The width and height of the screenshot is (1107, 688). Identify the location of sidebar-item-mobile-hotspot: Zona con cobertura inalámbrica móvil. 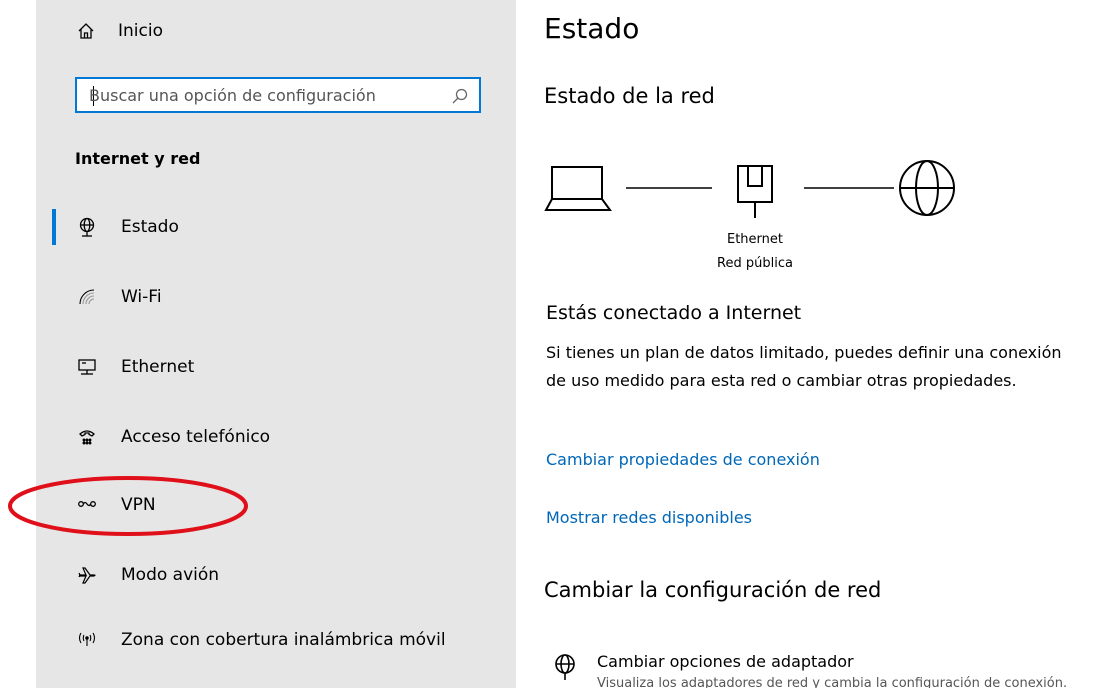
(276, 640).